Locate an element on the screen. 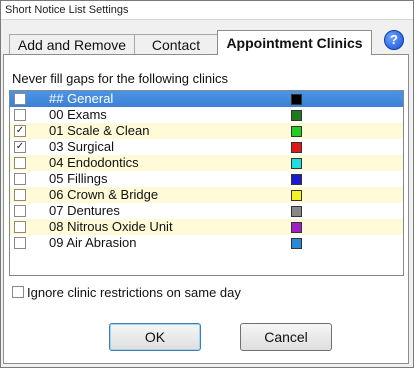 The width and height of the screenshot is (414, 368). clinic-checkbox-nitrous-oxide-unit is located at coordinates (20, 227).